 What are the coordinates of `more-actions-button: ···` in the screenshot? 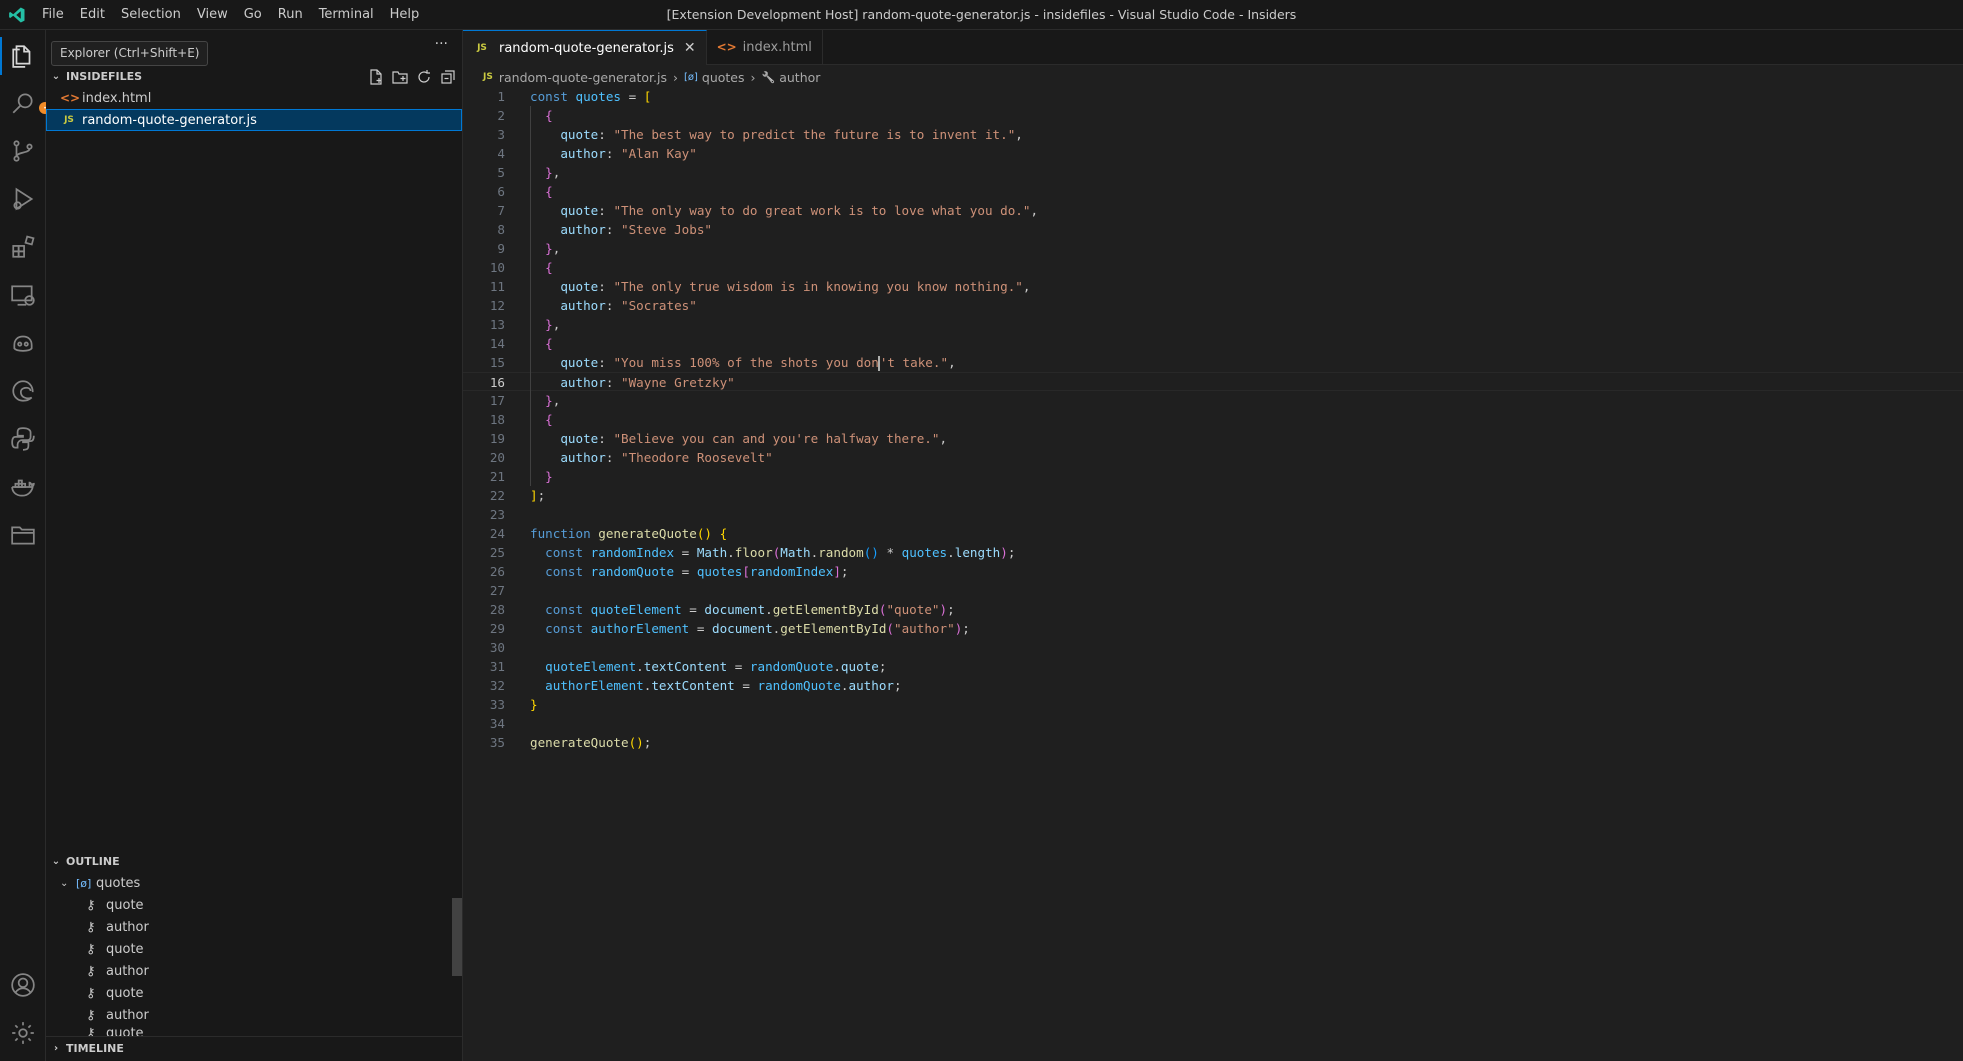 It's located at (441, 44).